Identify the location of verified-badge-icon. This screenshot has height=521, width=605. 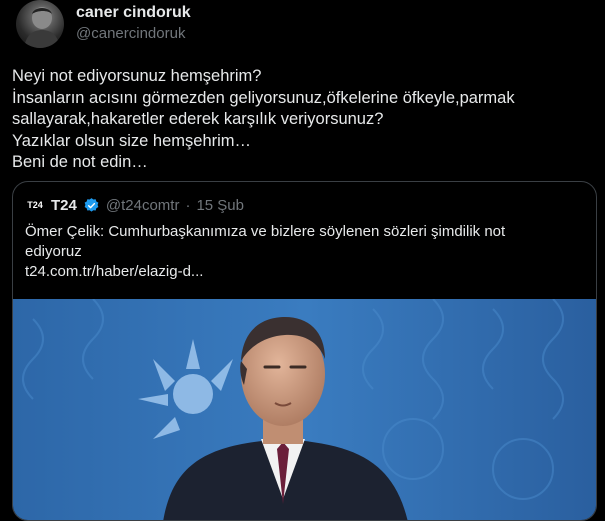
(91, 204).